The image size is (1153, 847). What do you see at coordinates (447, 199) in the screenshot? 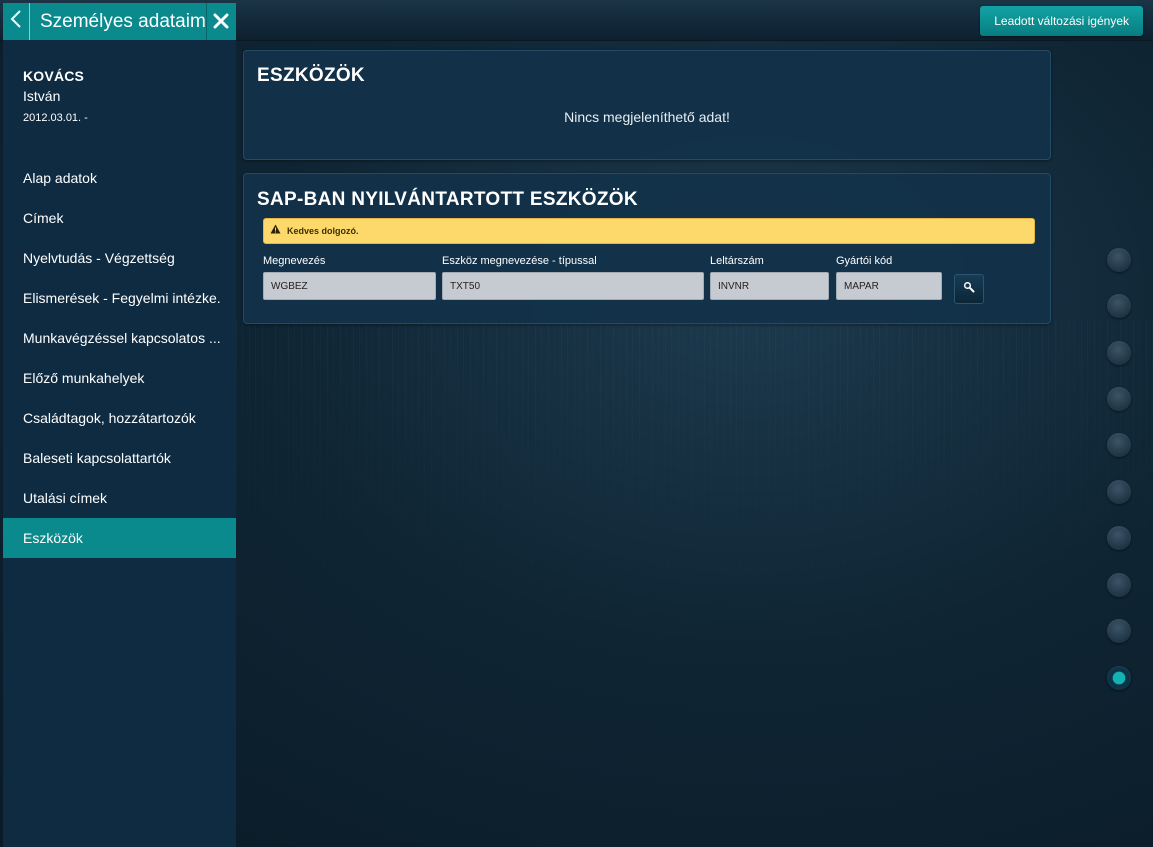
I see `sap-panel-title: SAP-BAN NYILVÁNTARTOTT ESZKÖZÖK` at bounding box center [447, 199].